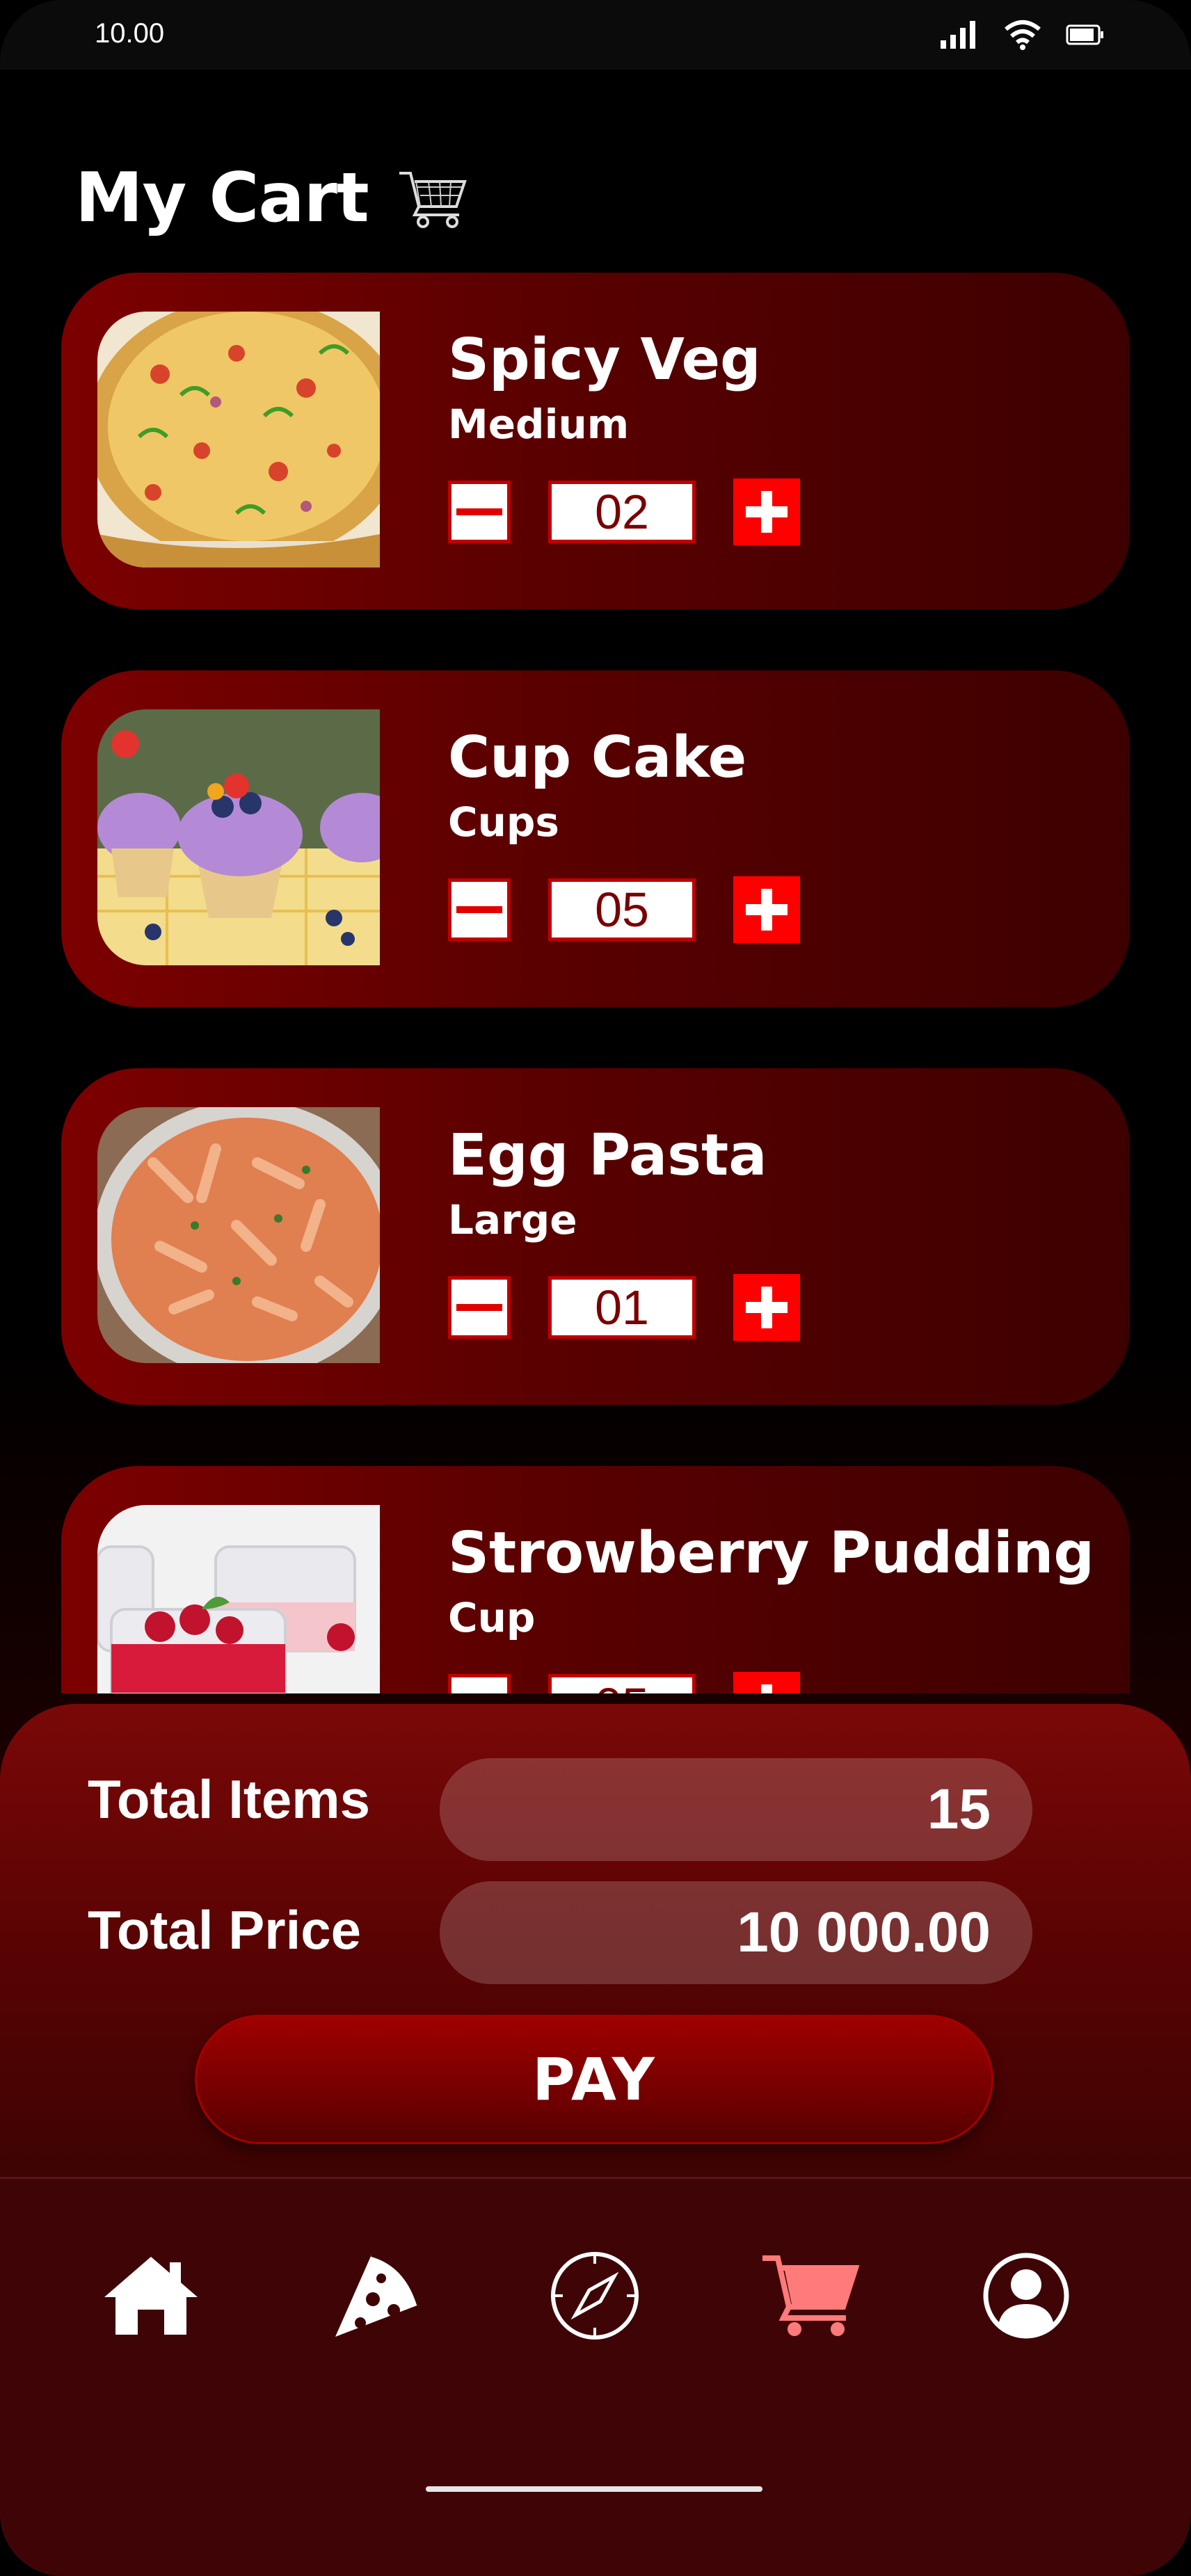 The height and width of the screenshot is (2576, 1191). I want to click on item-size: Medium, so click(539, 424).